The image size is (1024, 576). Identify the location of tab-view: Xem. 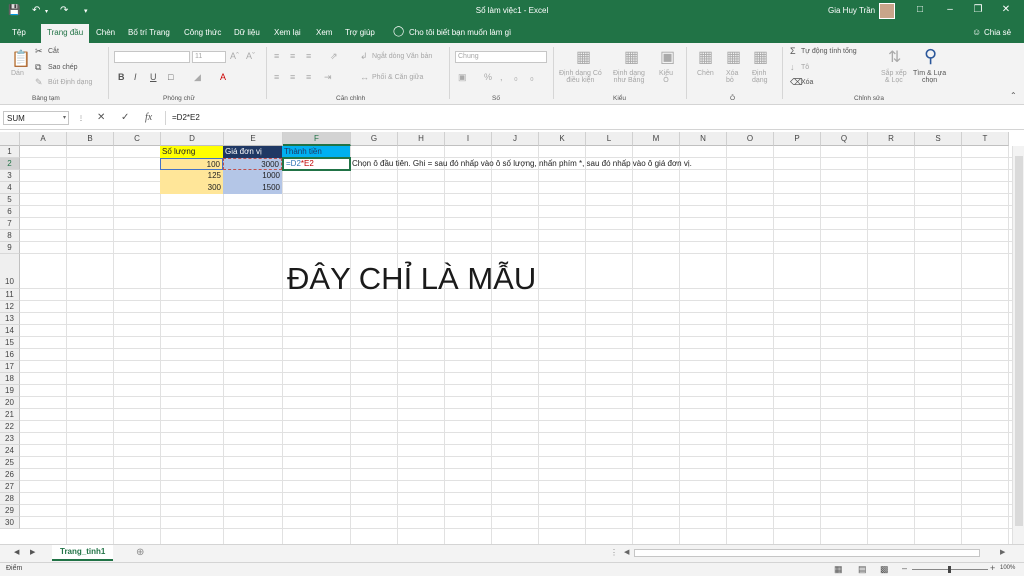
(324, 32).